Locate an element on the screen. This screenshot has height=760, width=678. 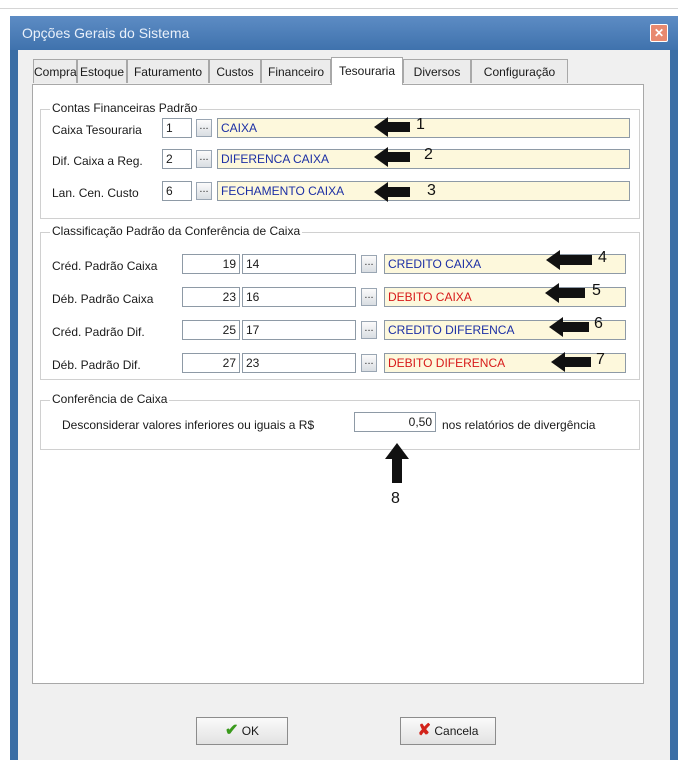
check-icon: ✔ is located at coordinates (231, 730).